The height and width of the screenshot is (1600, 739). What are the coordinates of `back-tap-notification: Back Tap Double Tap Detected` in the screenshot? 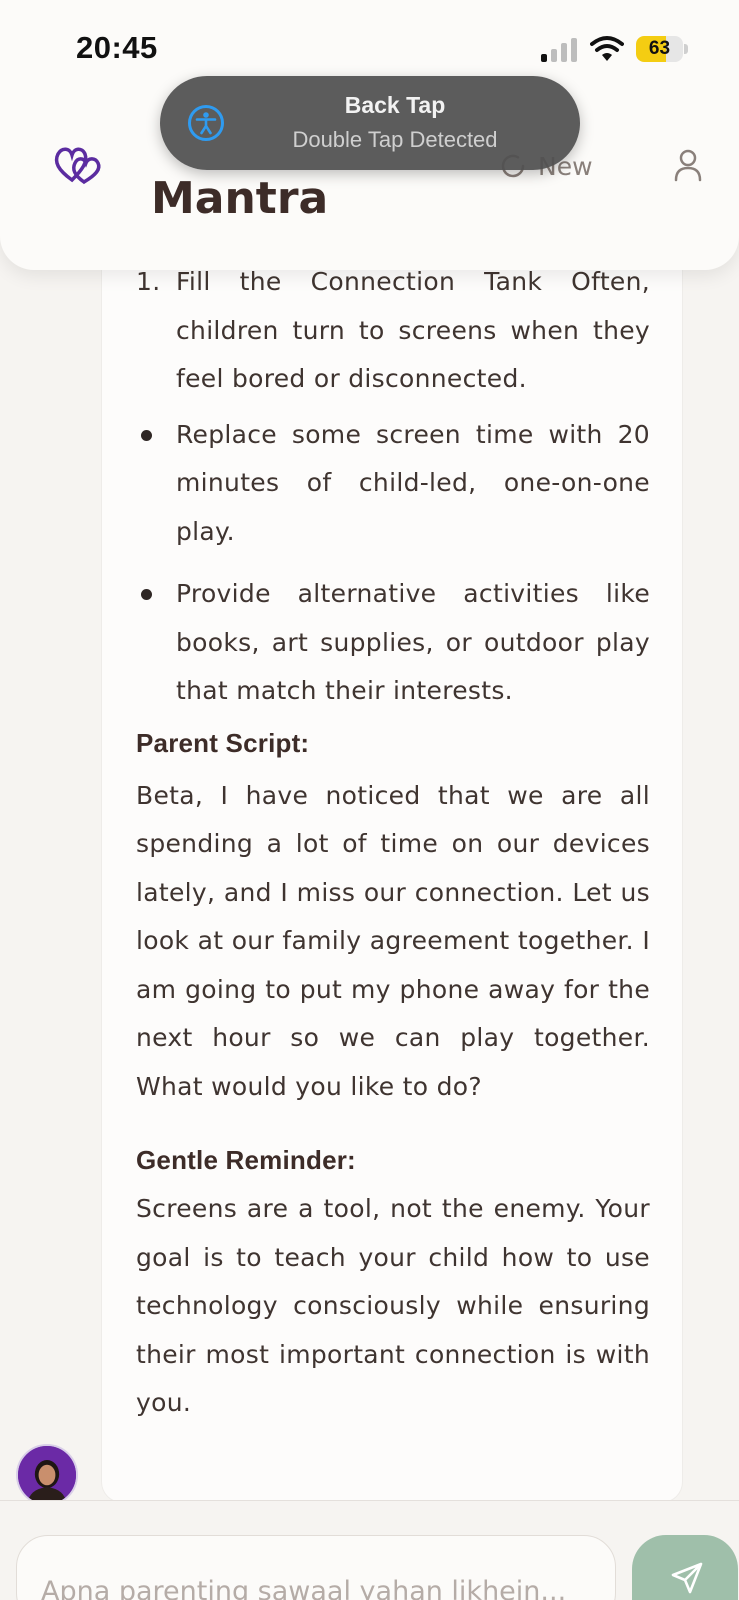 It's located at (370, 123).